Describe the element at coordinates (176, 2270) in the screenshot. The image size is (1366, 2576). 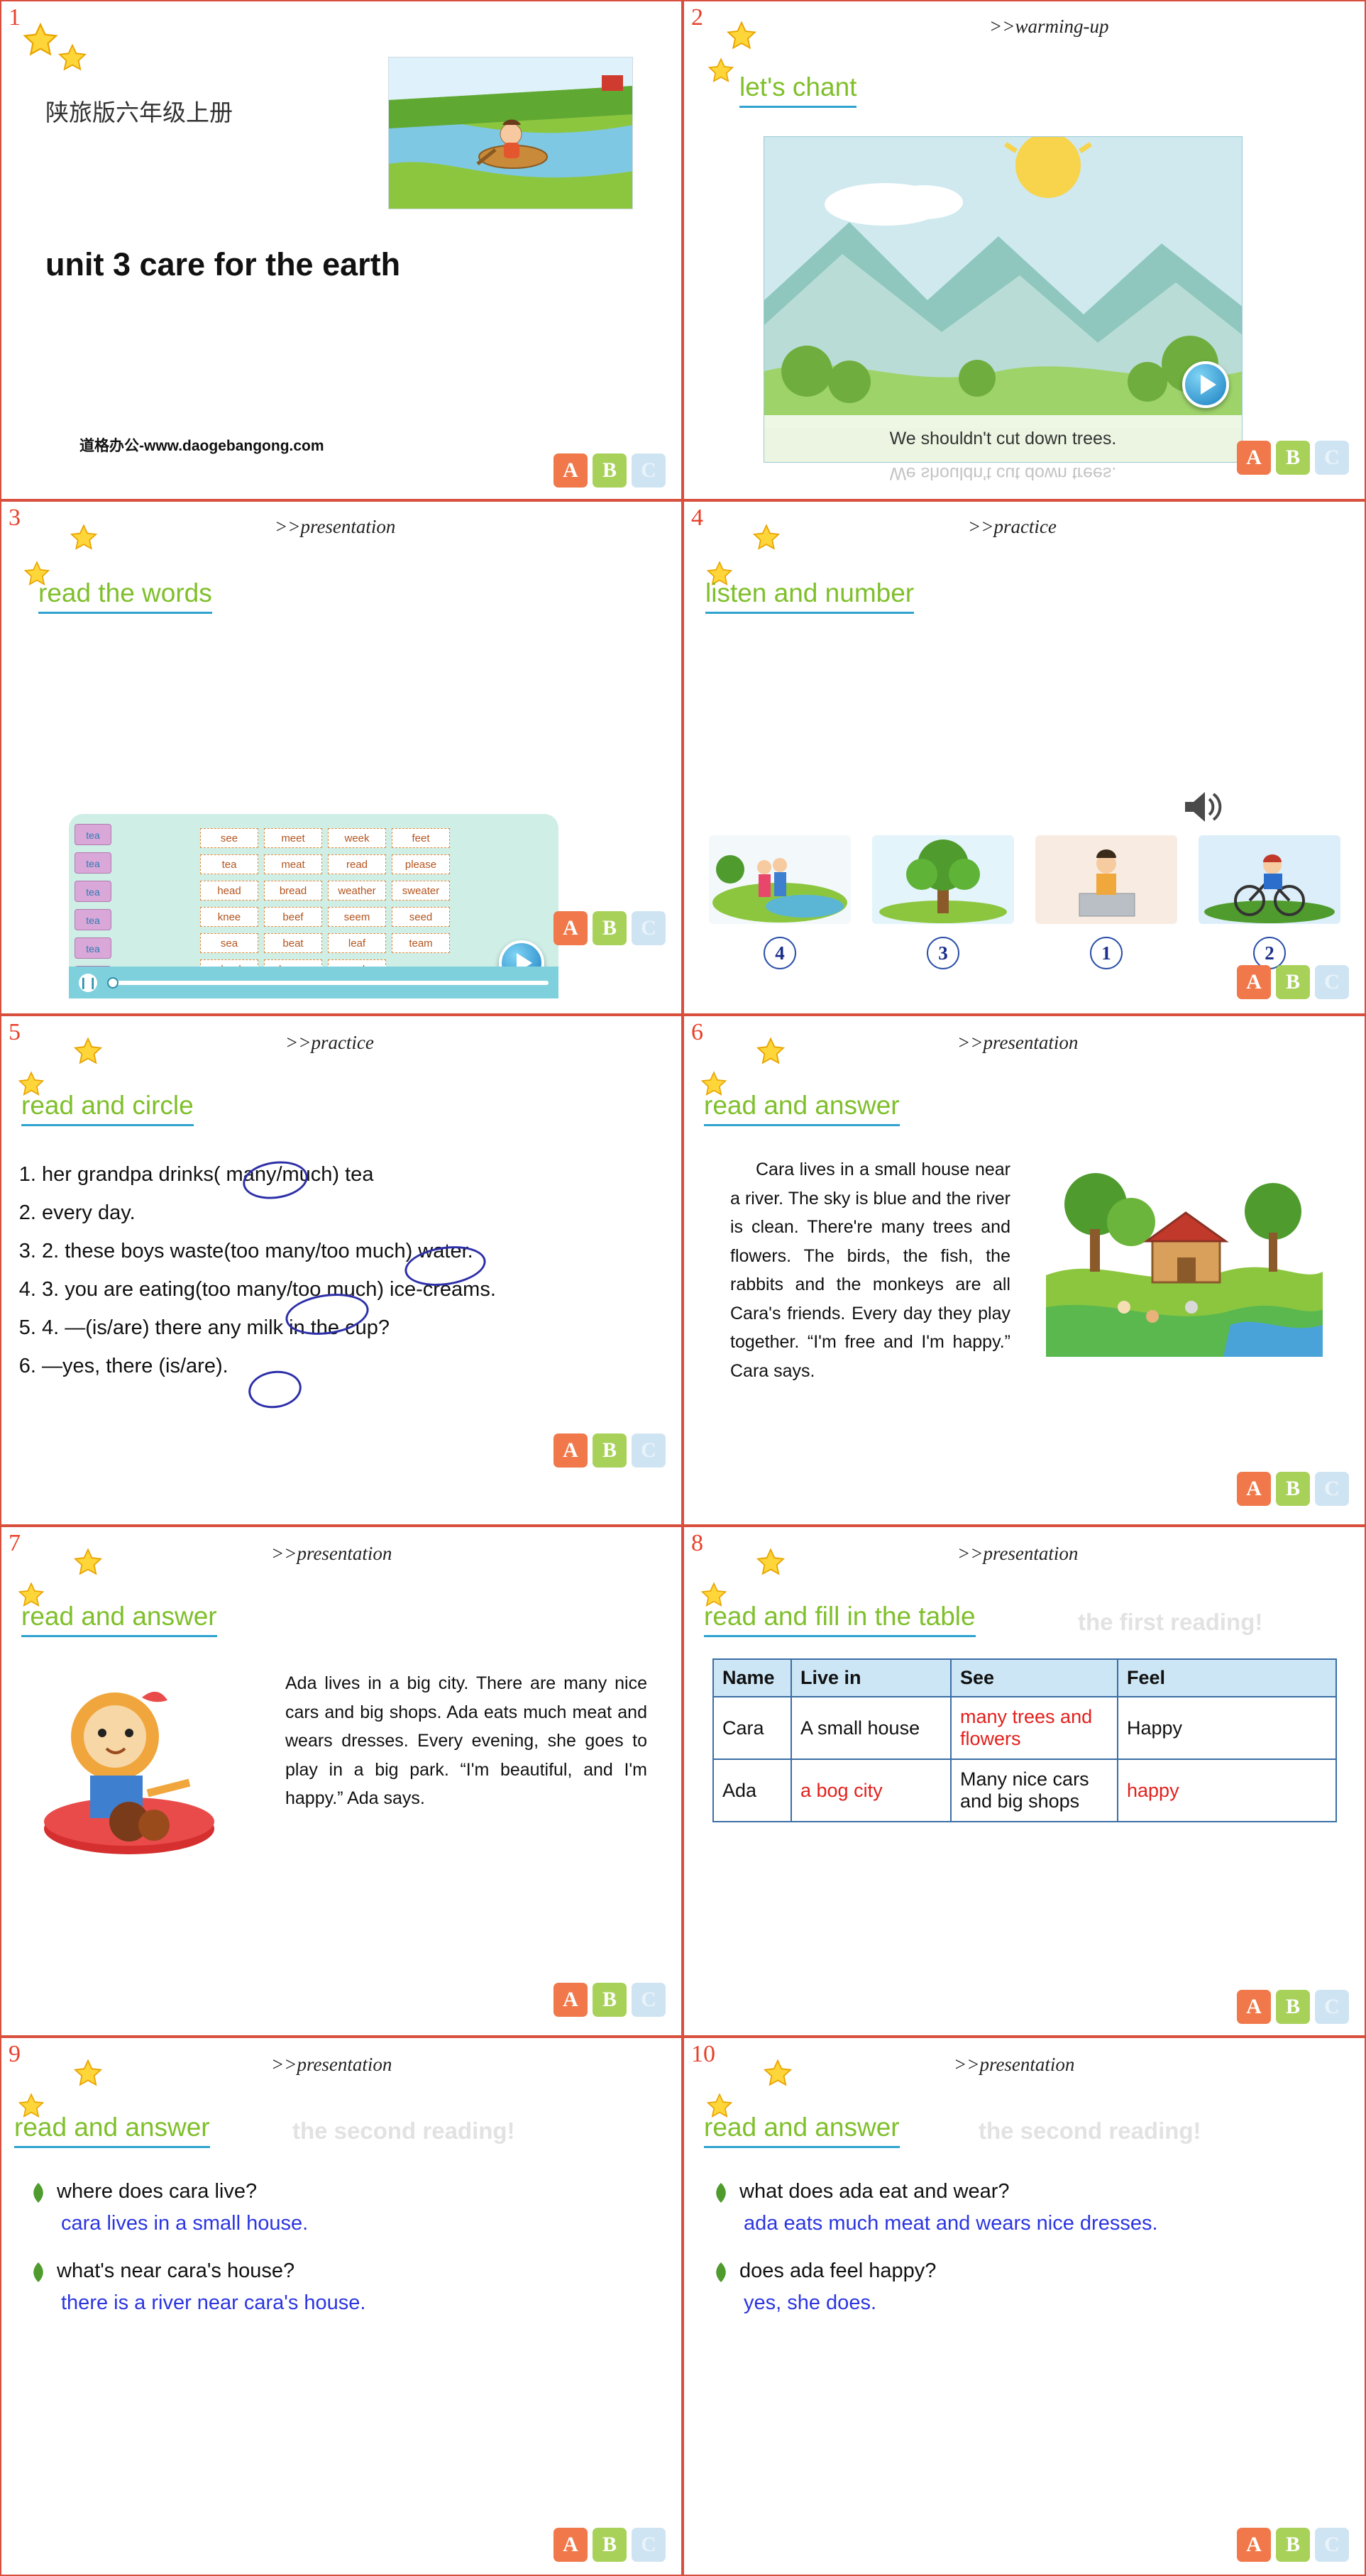
I see `question-text: what's near cara's house?` at that location.